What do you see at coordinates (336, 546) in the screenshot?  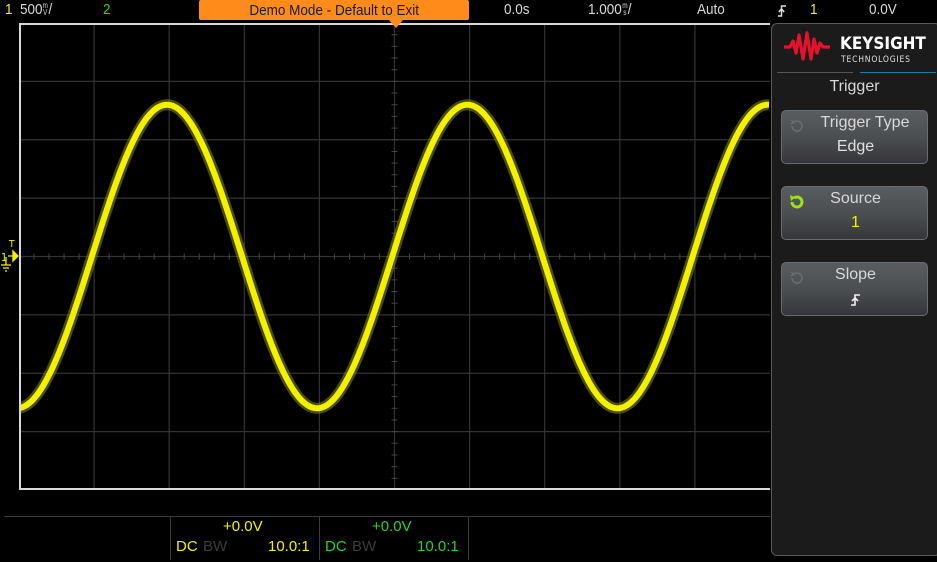 I see `channel2-coupling: DC` at bounding box center [336, 546].